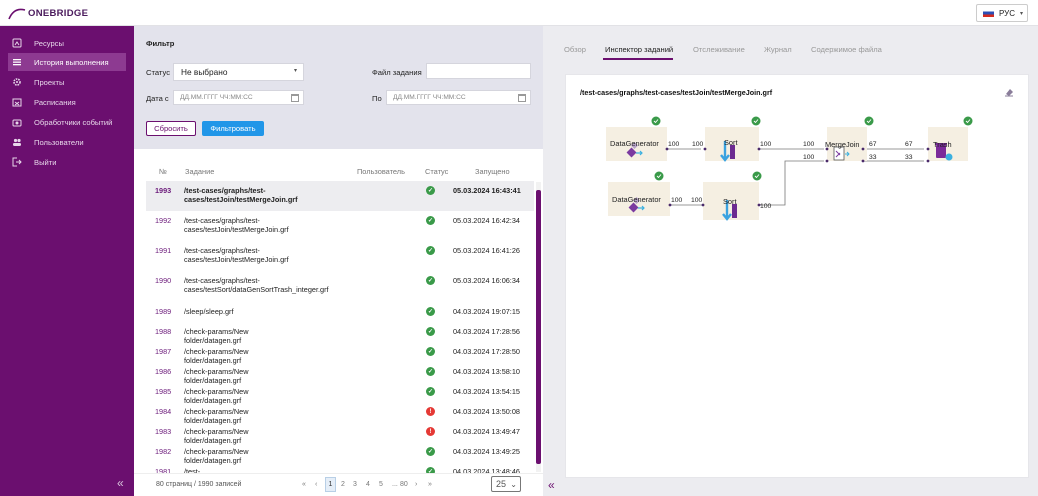  I want to click on details-collapse-button: «, so click(551, 485).